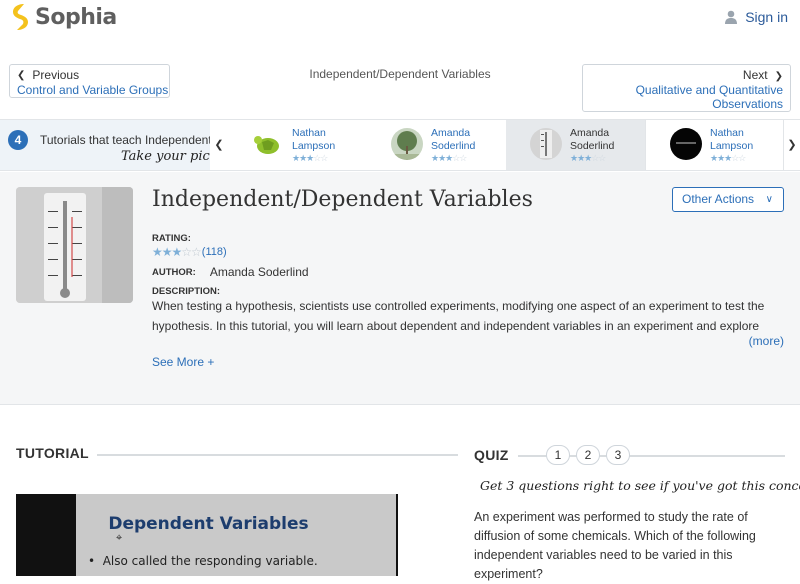  I want to click on top-bar: Sophia Sign in, so click(400, 18).